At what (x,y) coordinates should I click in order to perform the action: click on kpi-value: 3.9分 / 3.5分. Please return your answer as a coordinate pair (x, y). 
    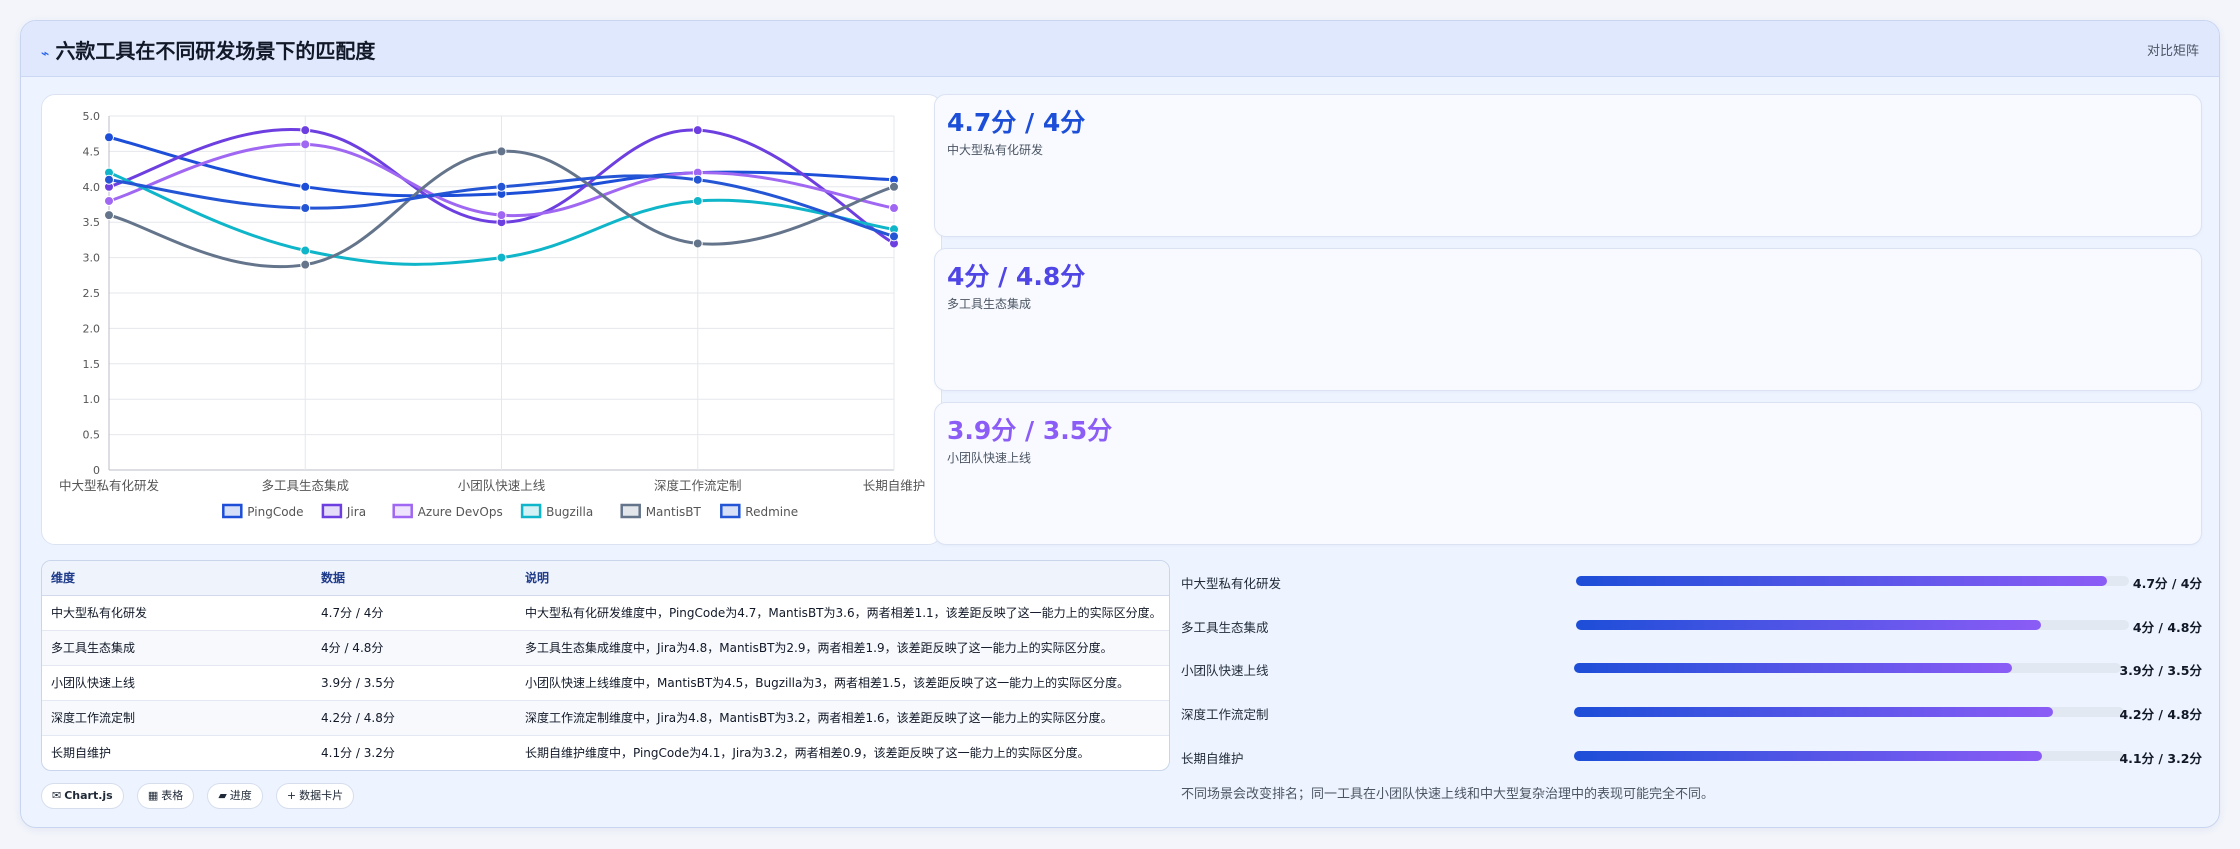
    Looking at the image, I should click on (1030, 430).